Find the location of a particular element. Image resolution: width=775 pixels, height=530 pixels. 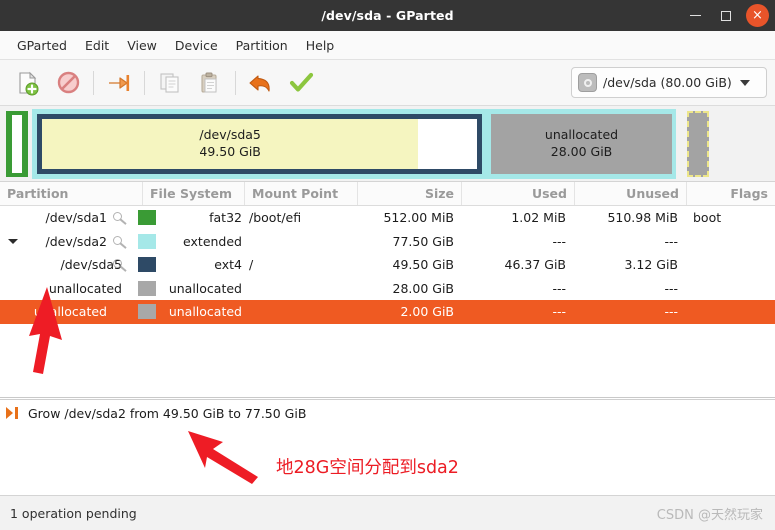

delete-forbidden-icon is located at coordinates (68, 82).